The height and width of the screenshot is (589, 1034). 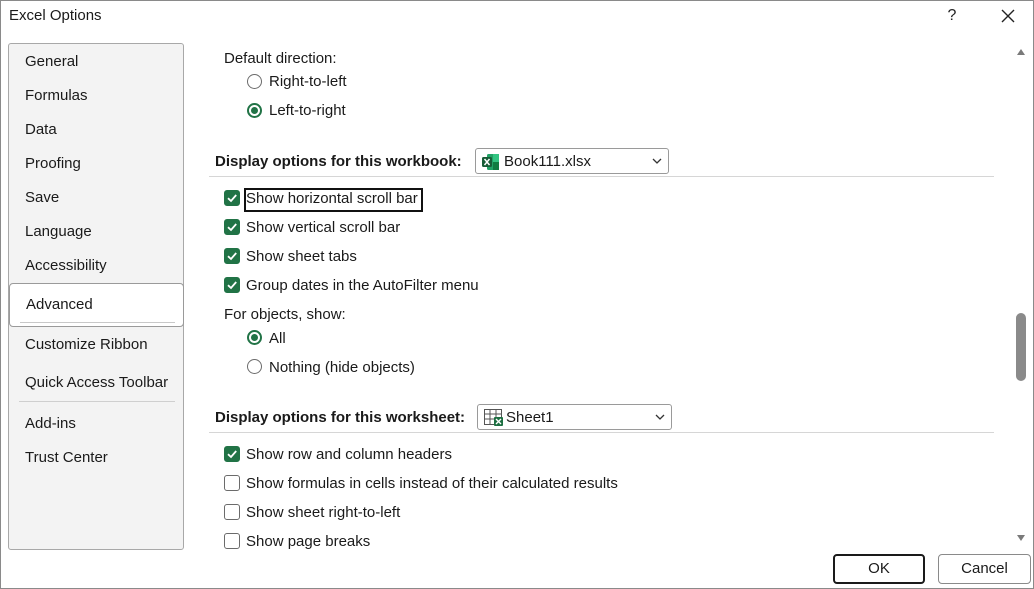 What do you see at coordinates (254, 337) in the screenshot?
I see `radio-objects-all` at bounding box center [254, 337].